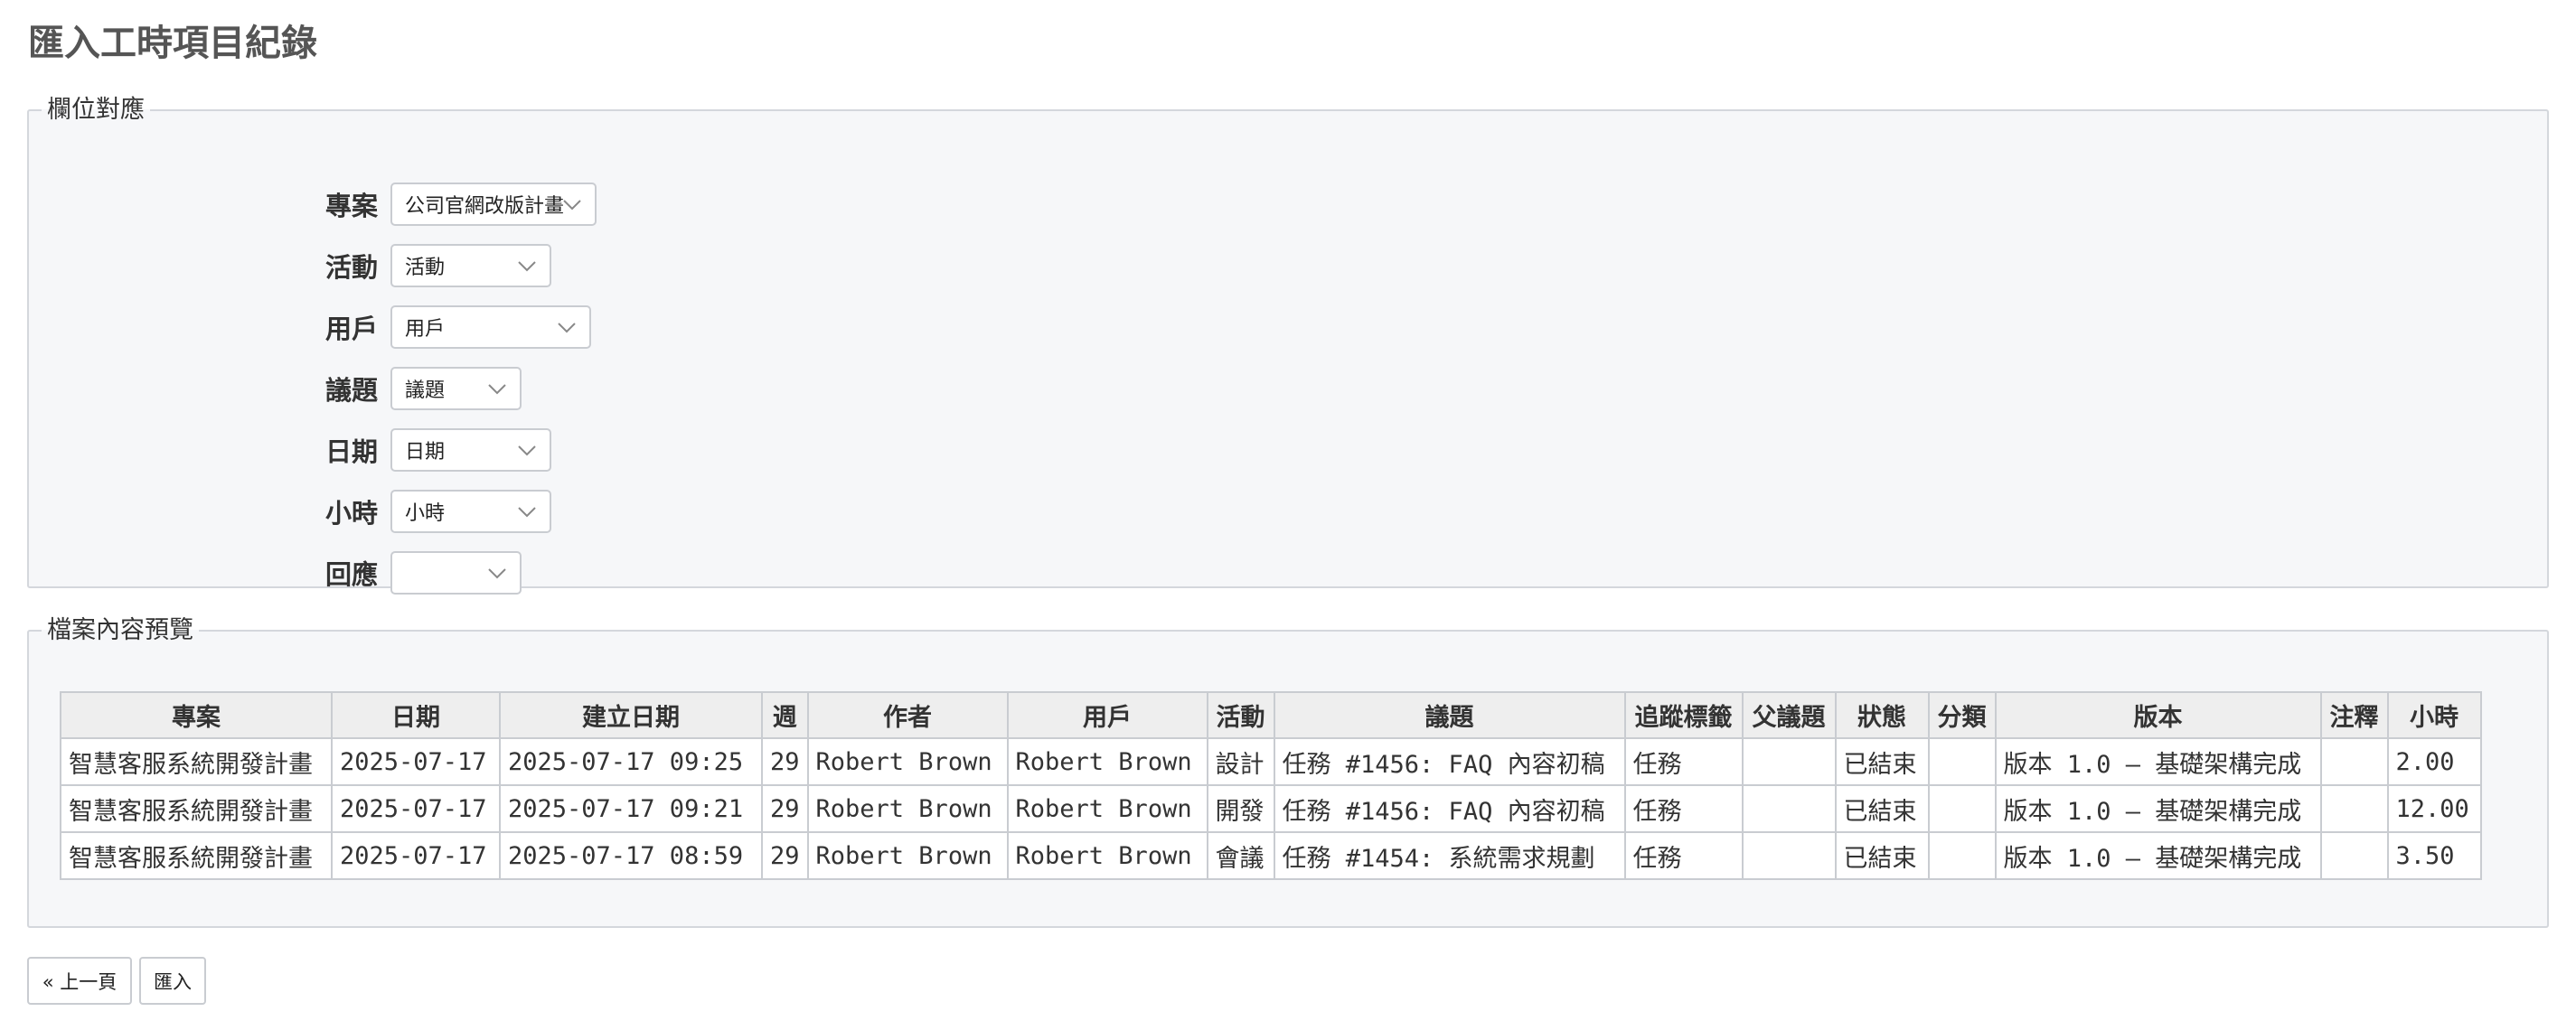  I want to click on field-row-issue: 議題 議題, so click(415, 389).